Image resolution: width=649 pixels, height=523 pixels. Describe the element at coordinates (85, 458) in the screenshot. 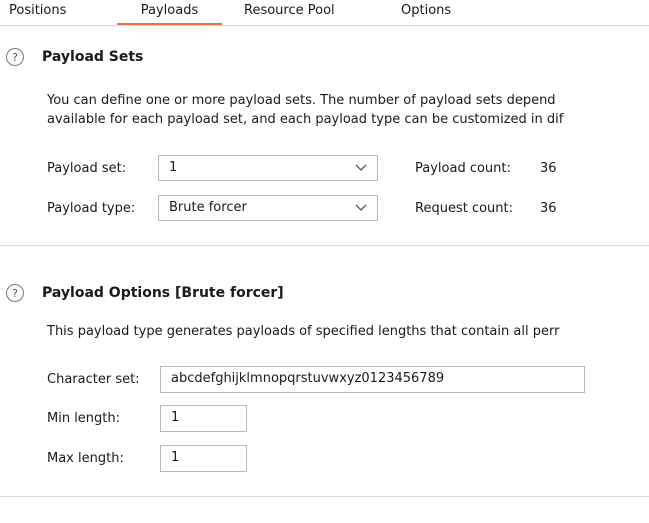

I see `max-length-label: Max length:` at that location.